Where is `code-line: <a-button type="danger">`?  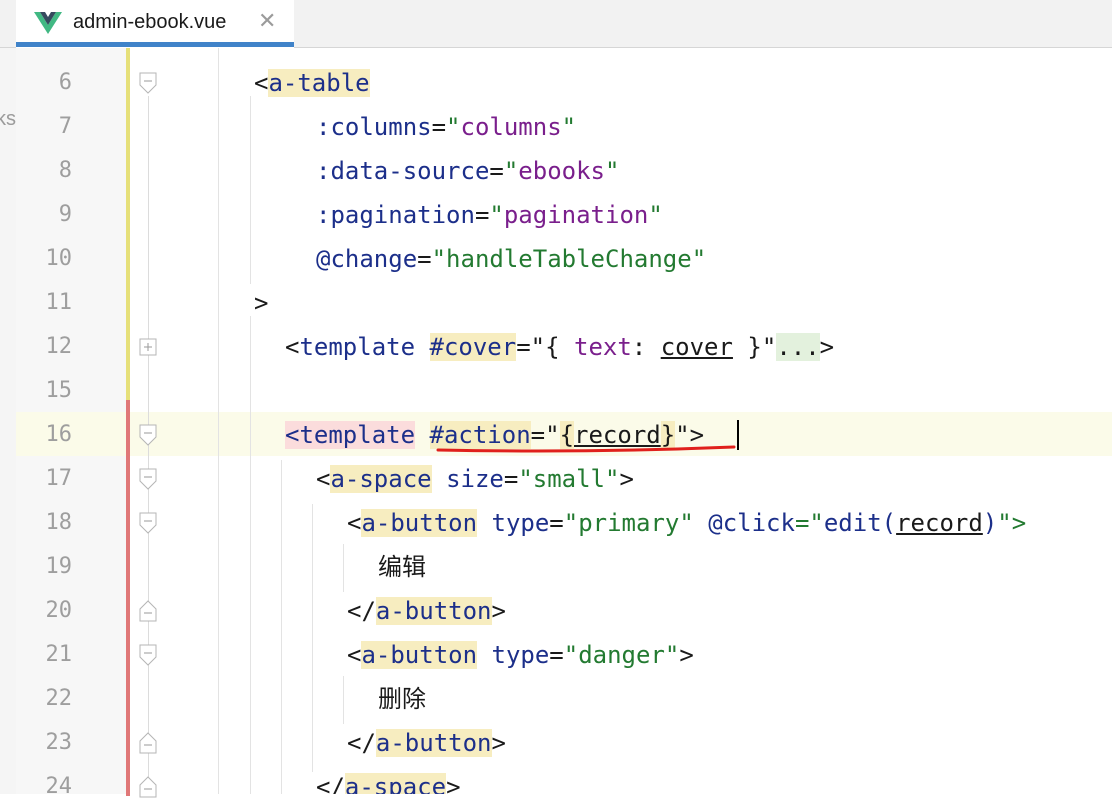 code-line: <a-button type="danger"> is located at coordinates (520, 655).